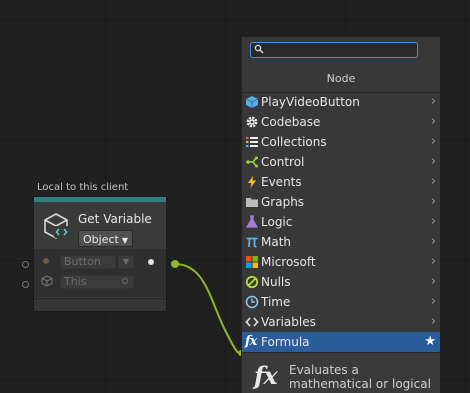 The image size is (470, 393). I want to click on menu-item-math: Math ›, so click(341, 242).